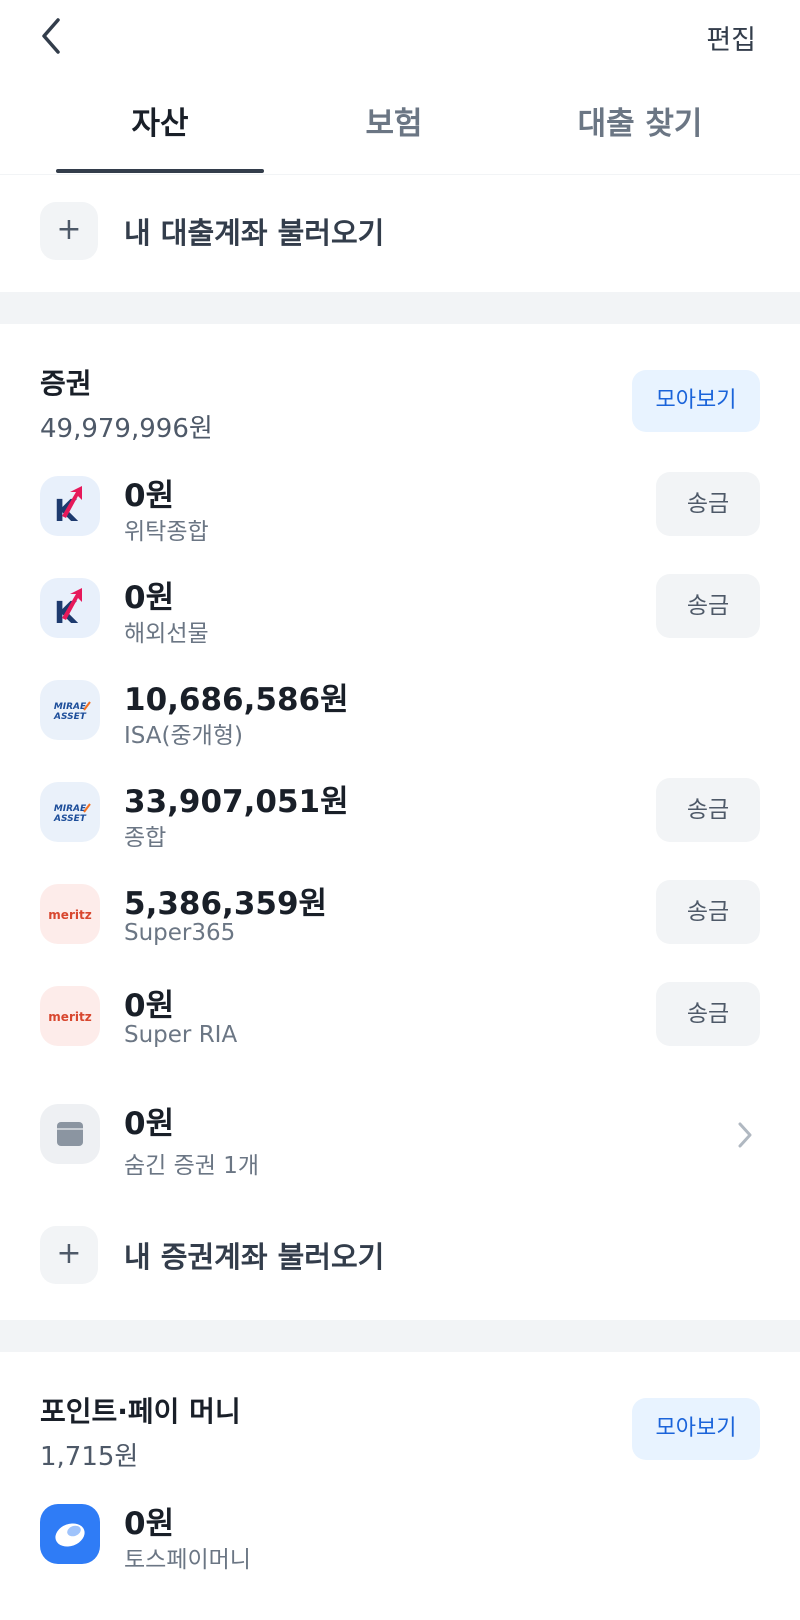  Describe the element at coordinates (254, 233) in the screenshot. I see `import-loan-label: 내 대출계좌 불러오기` at that location.